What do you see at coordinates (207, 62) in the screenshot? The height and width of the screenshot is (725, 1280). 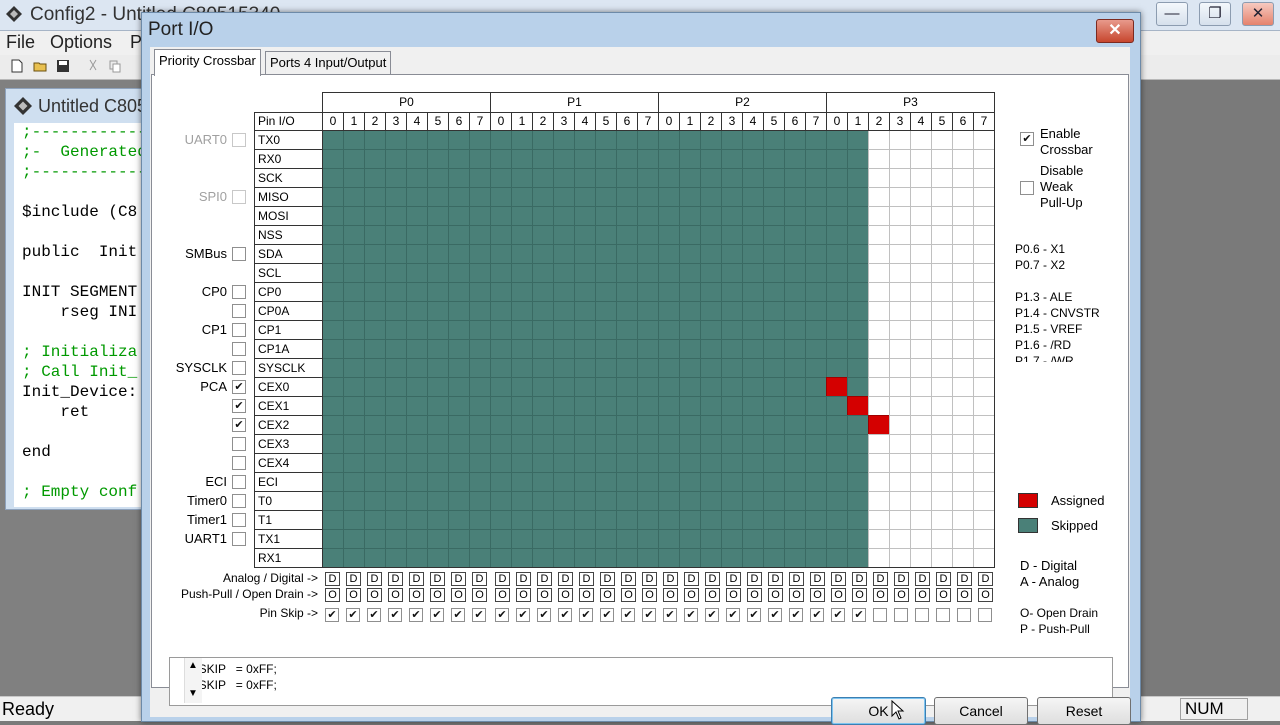 I see `tab-priority-crossbar: Priority Crossbar` at bounding box center [207, 62].